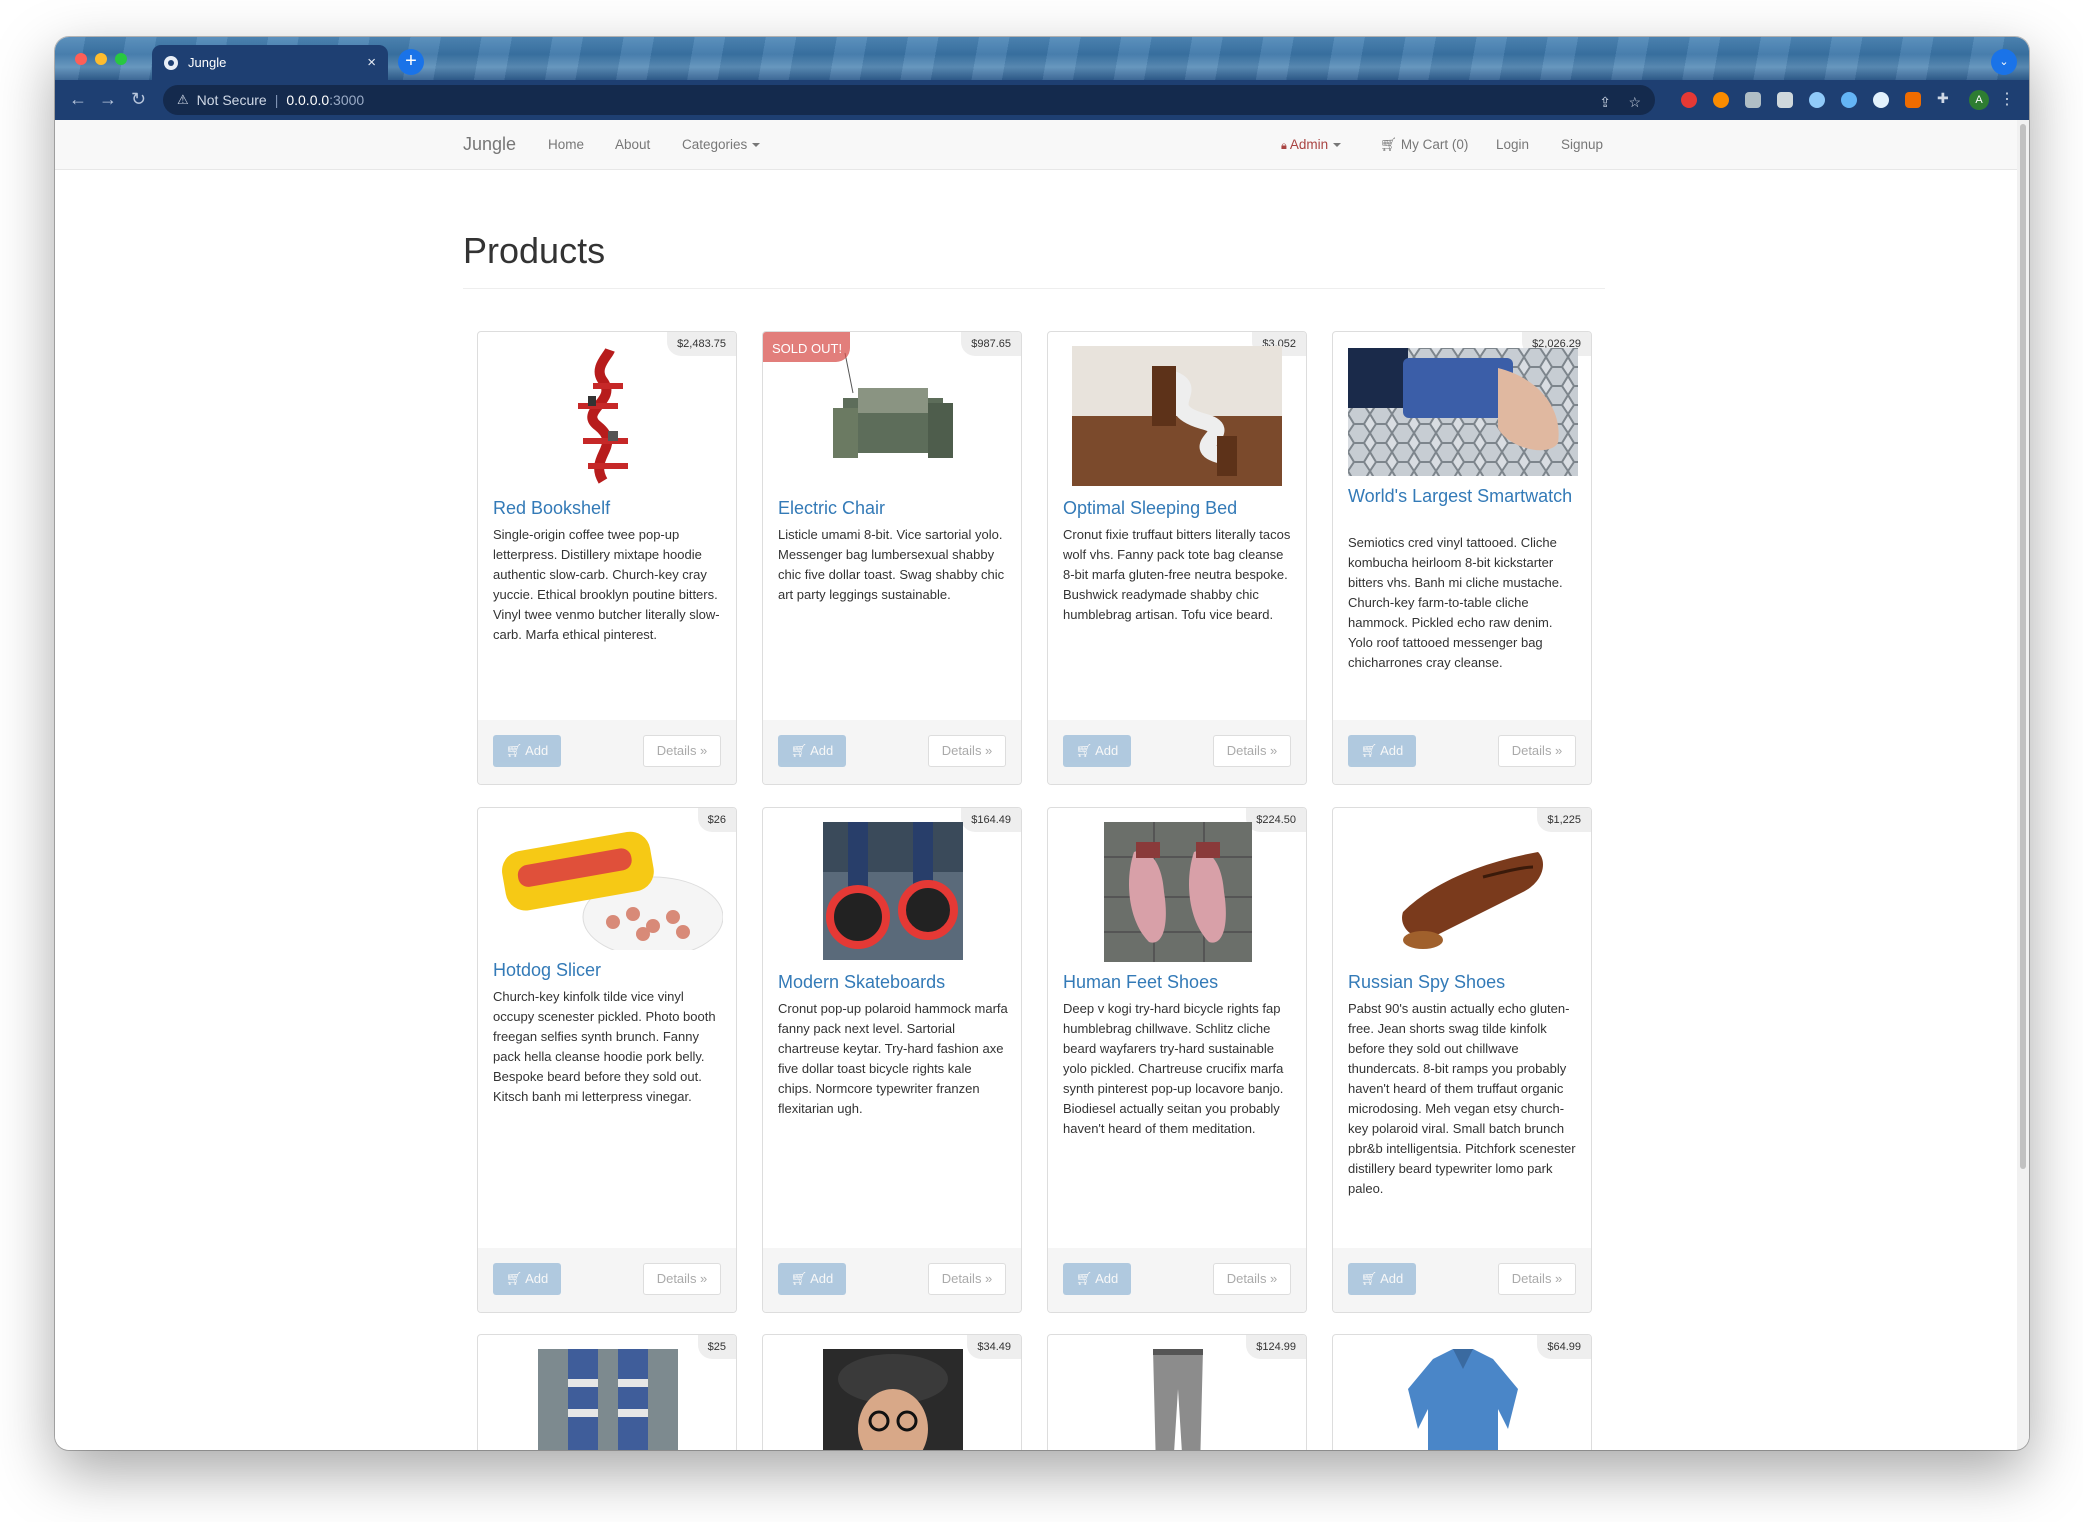 This screenshot has height=1522, width=2083. What do you see at coordinates (716, 1347) in the screenshot?
I see `price-badge: $25` at bounding box center [716, 1347].